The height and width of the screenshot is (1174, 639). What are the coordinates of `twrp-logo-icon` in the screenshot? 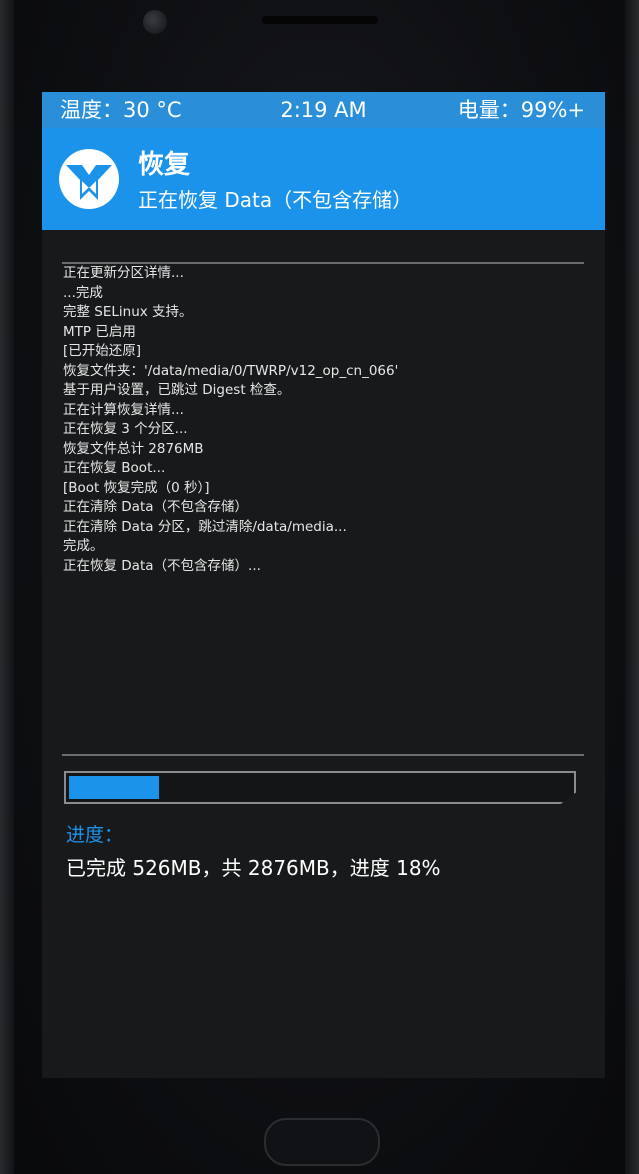 It's located at (89, 179).